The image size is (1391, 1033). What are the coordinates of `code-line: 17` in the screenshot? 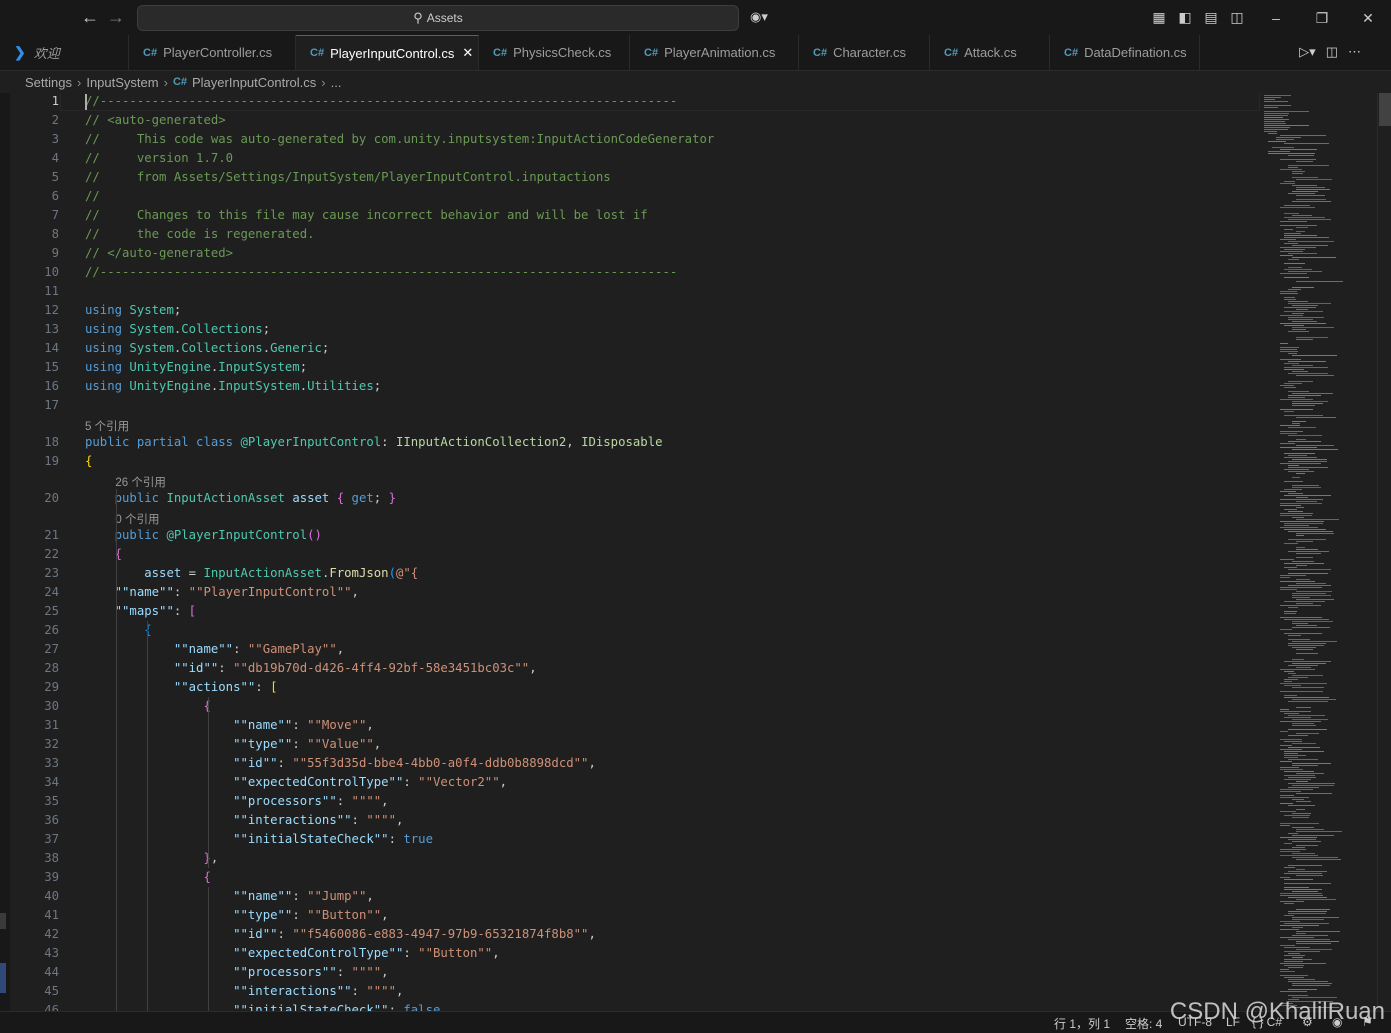 It's located at (630, 405).